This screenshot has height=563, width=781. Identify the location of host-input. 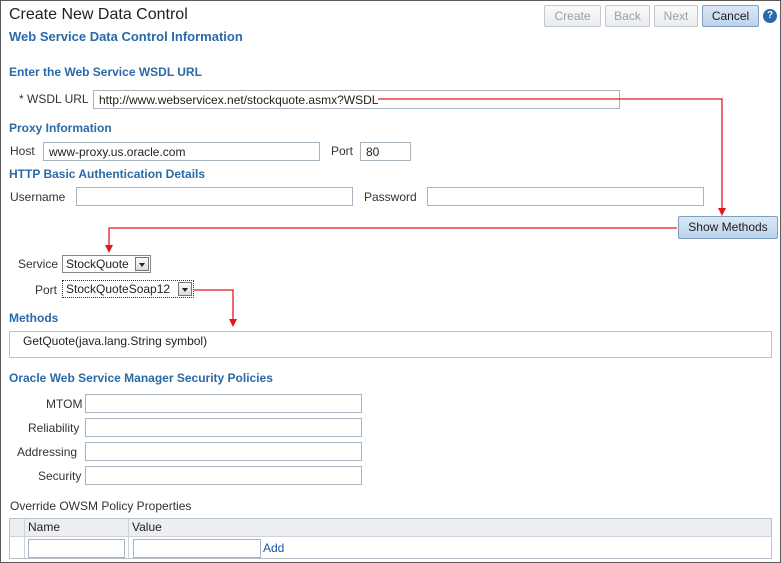
(181, 151).